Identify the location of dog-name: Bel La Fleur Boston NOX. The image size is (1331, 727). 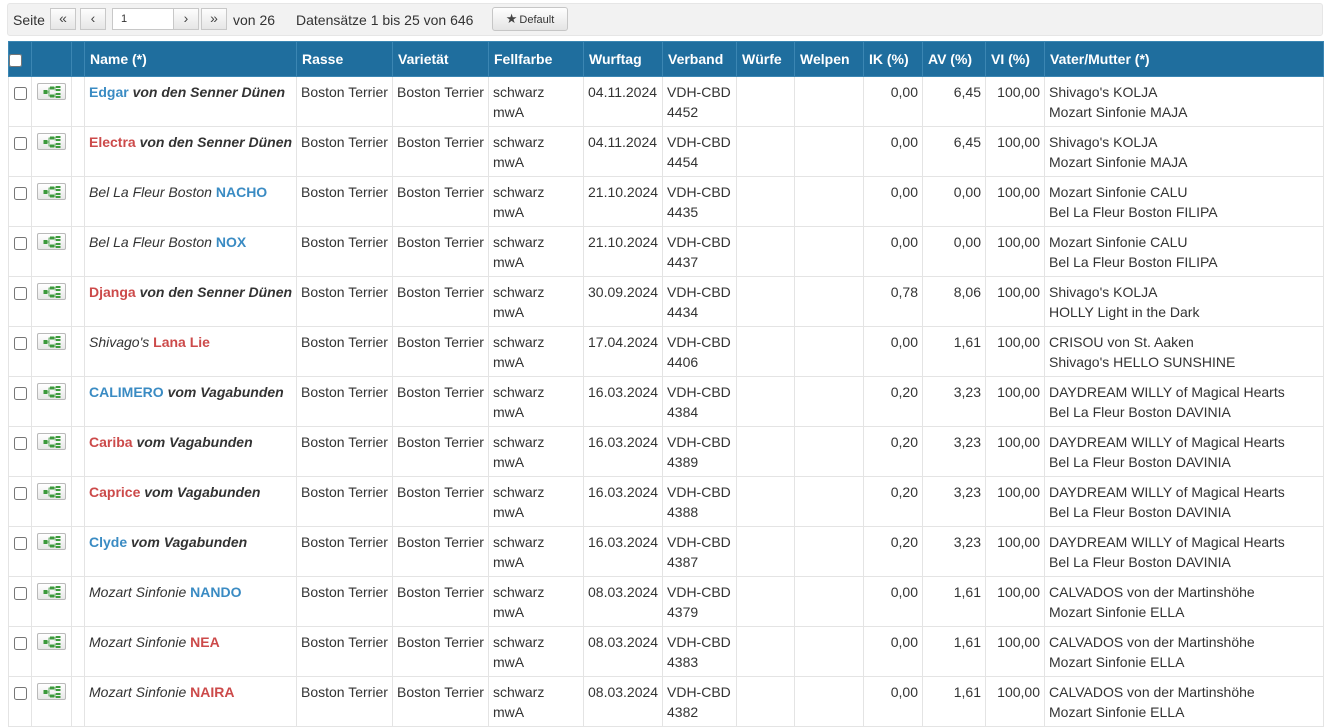
(190, 240).